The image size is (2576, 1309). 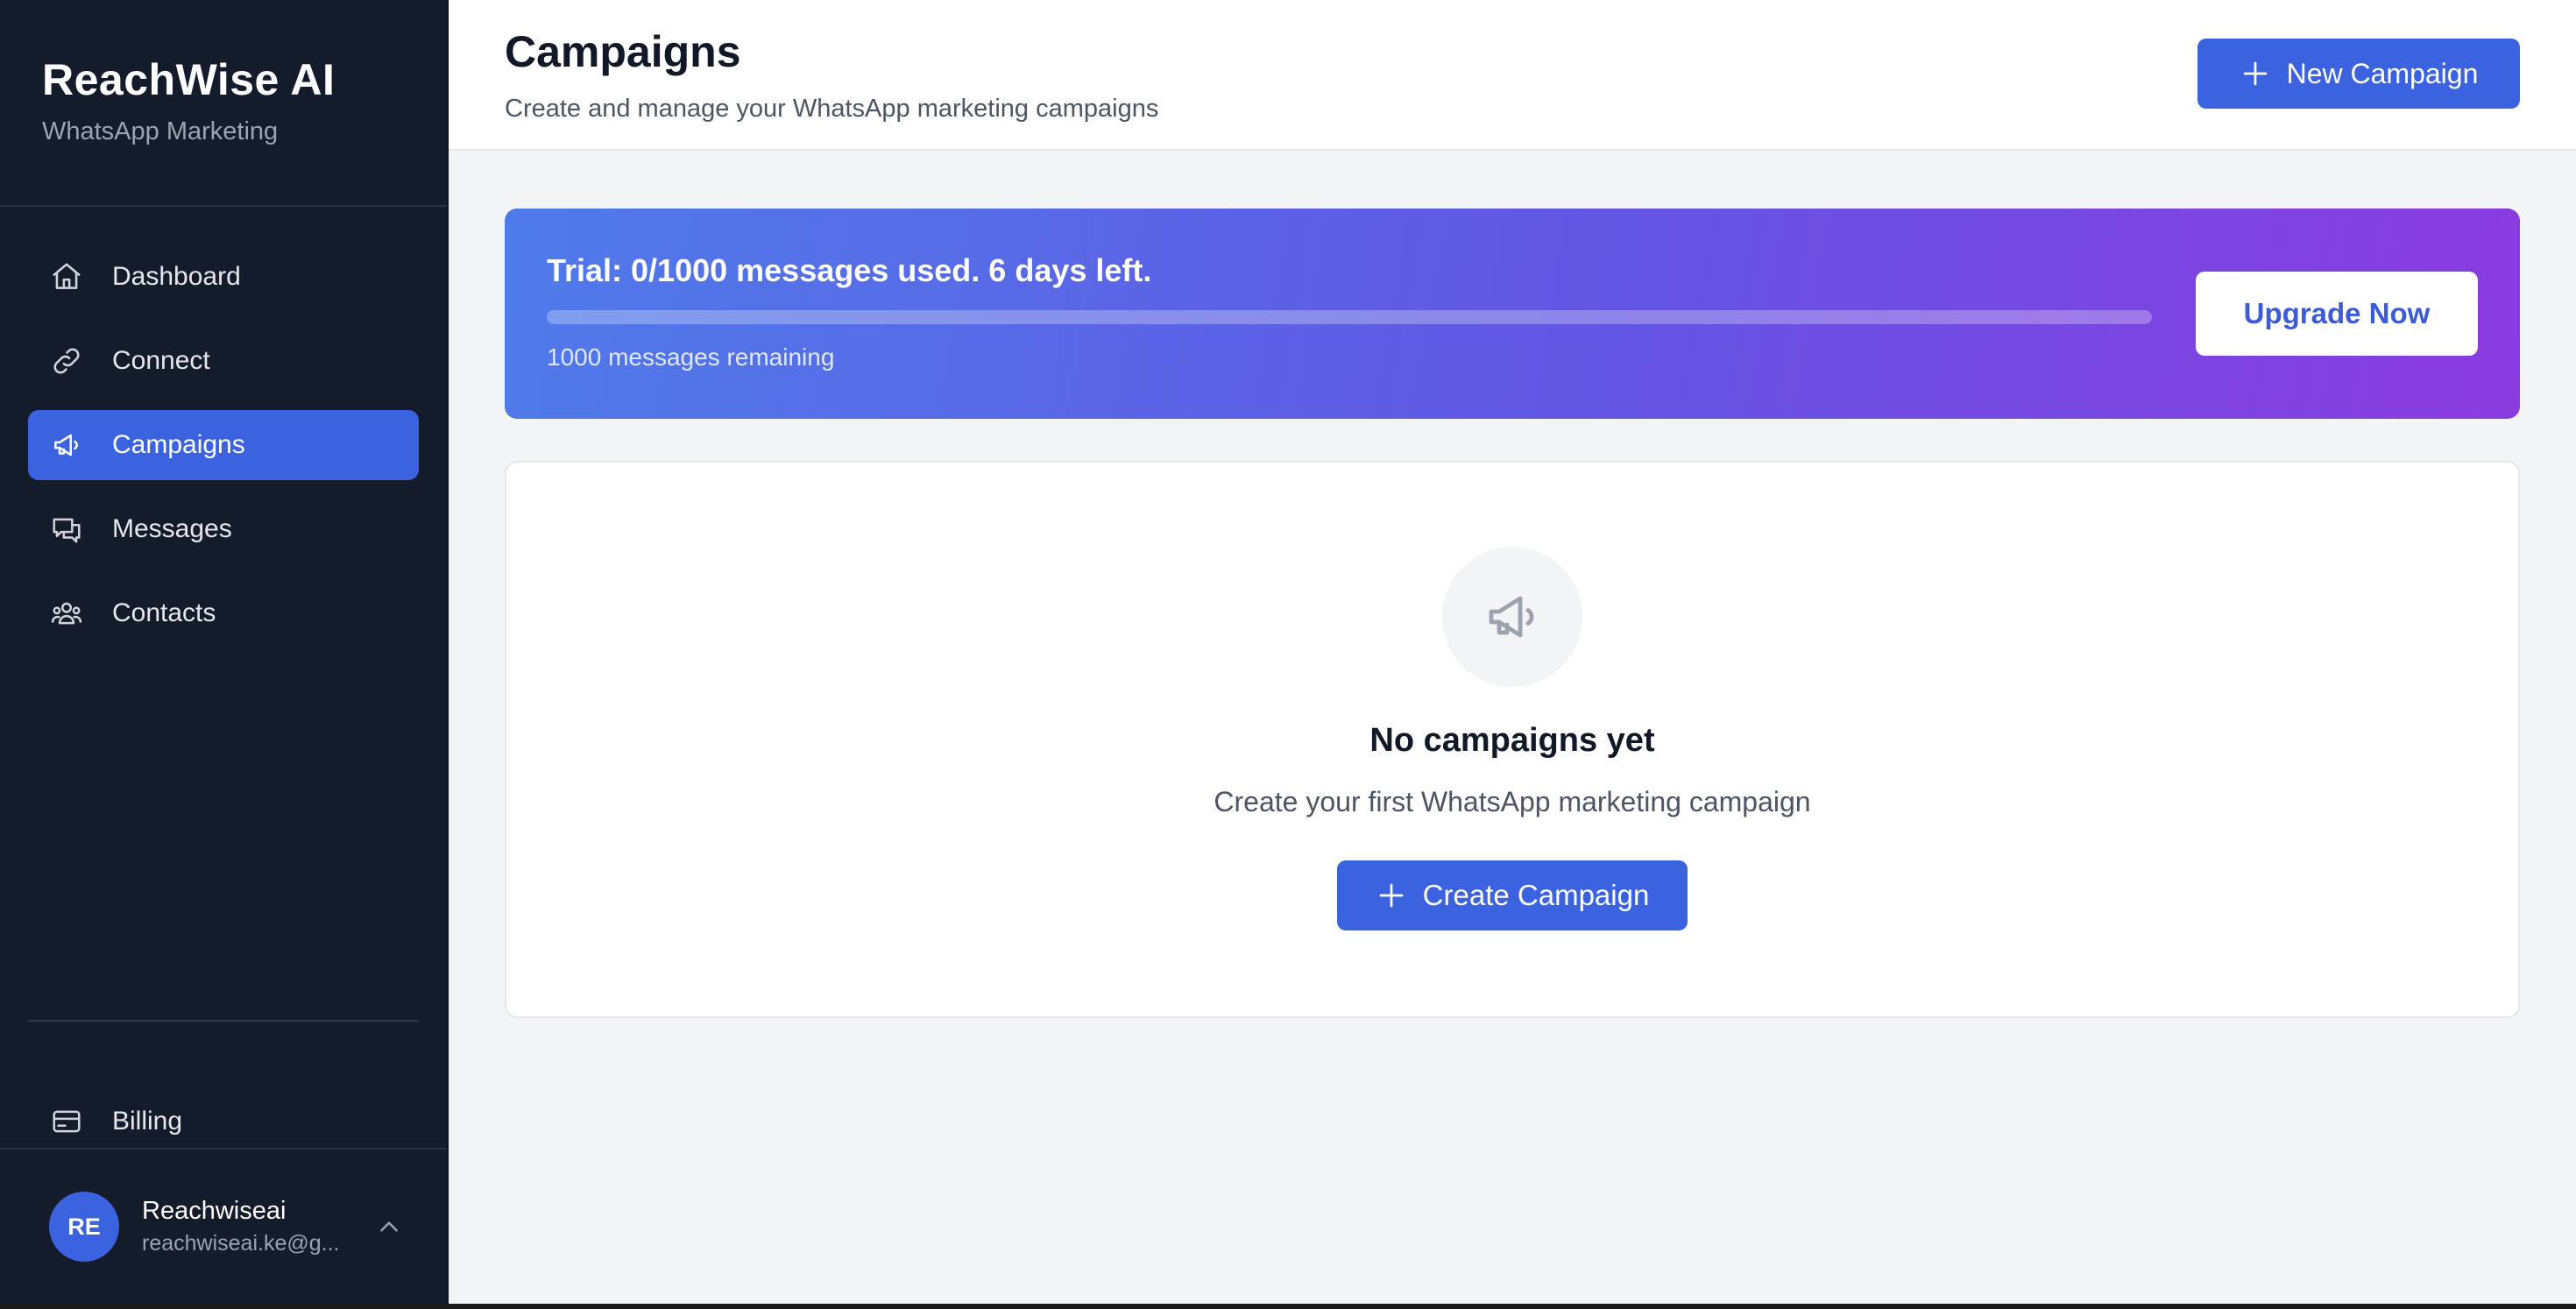 I want to click on brand: ReachWise AI WhatsApp Marketing, so click(x=223, y=103).